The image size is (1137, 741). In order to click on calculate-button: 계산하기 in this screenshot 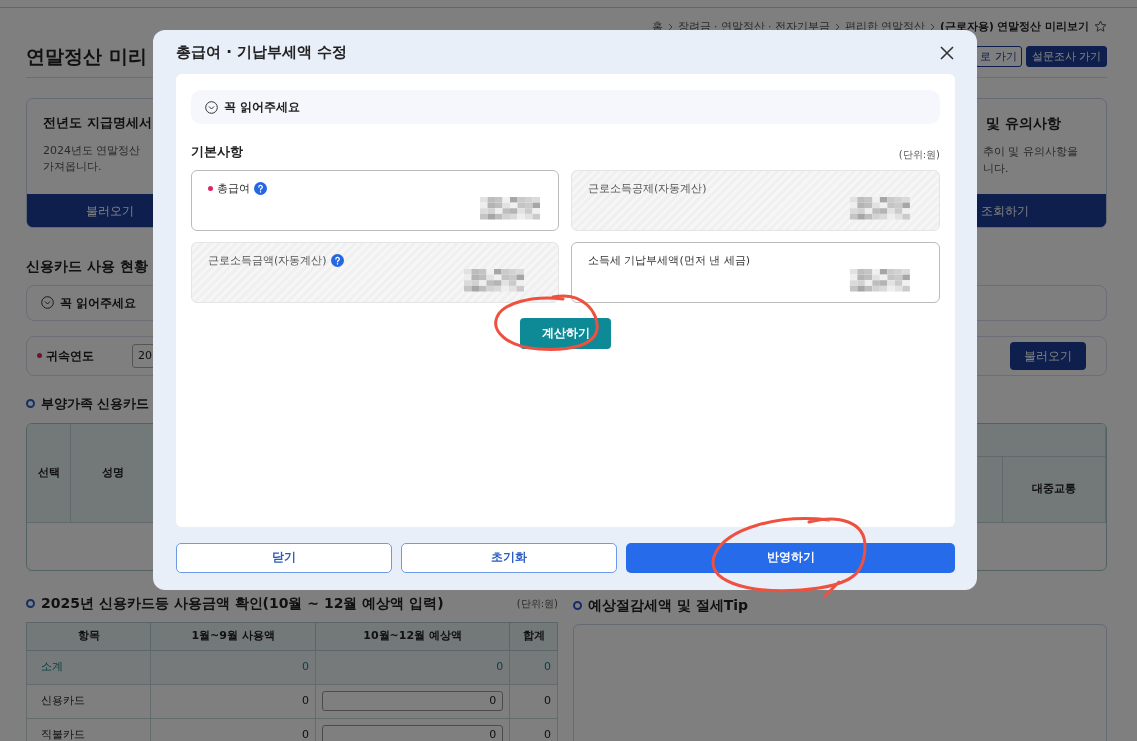, I will do `click(565, 333)`.